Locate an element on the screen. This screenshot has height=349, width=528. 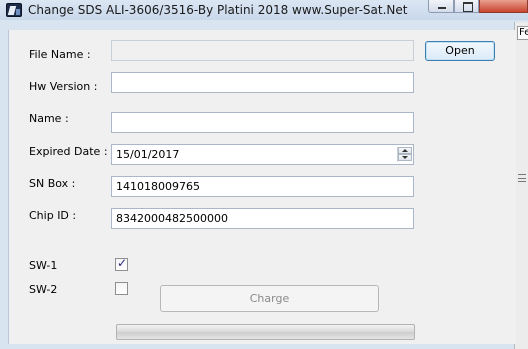
close-button is located at coordinates (503, 6).